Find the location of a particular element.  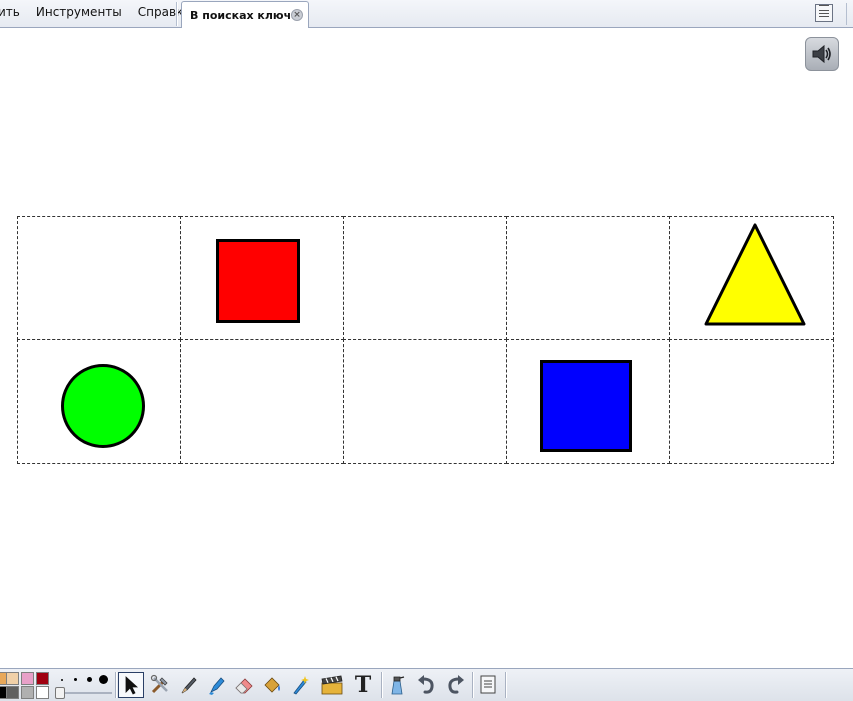

magic-pen-button is located at coordinates (300, 685).